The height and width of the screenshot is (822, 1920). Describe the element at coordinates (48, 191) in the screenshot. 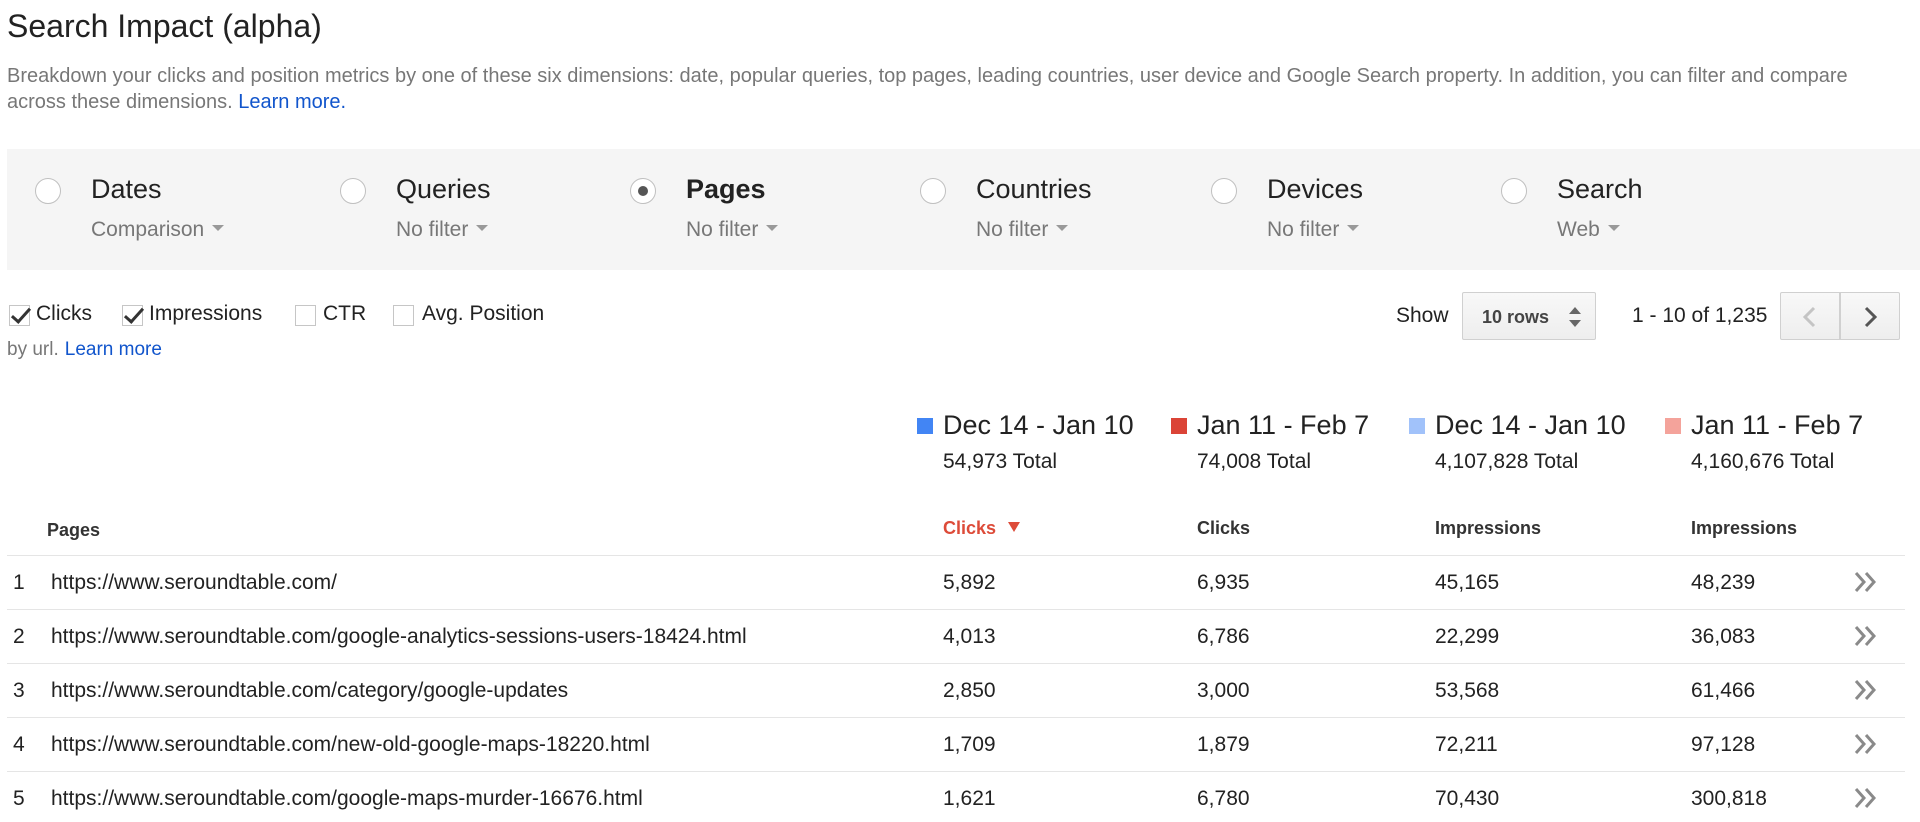

I see `dates-radio` at that location.